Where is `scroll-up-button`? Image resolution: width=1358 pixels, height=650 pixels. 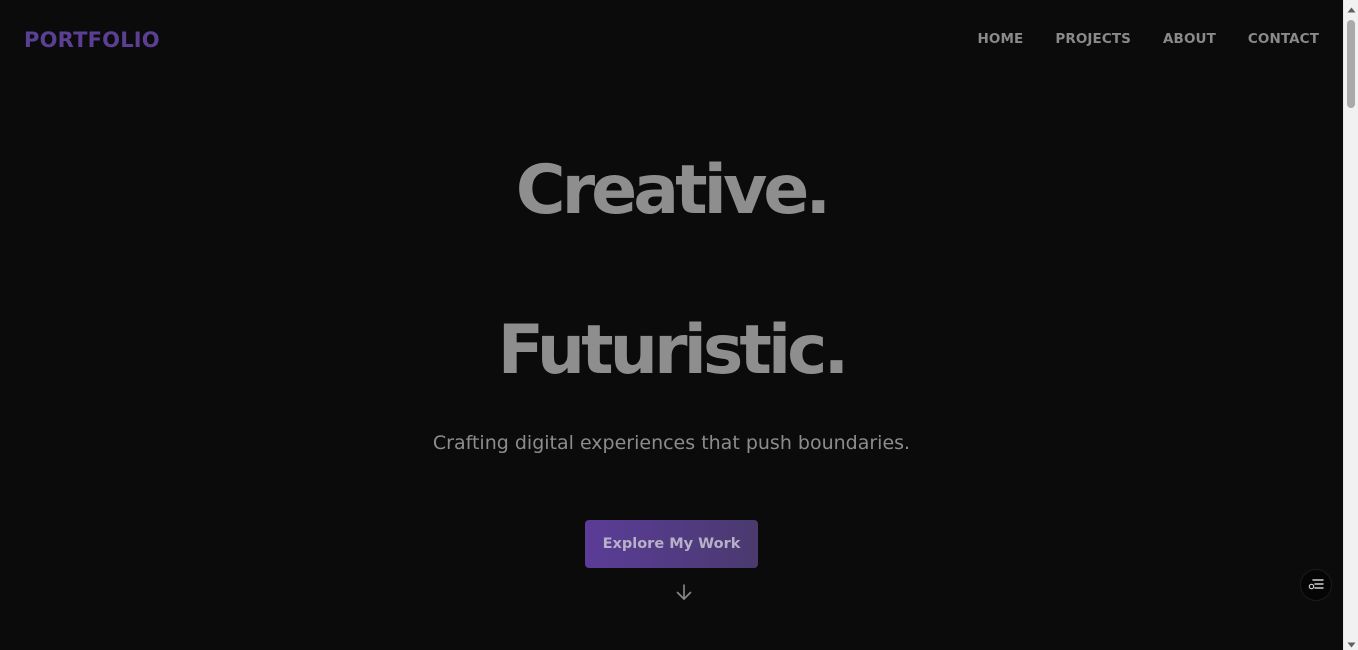 scroll-up-button is located at coordinates (1351, 7).